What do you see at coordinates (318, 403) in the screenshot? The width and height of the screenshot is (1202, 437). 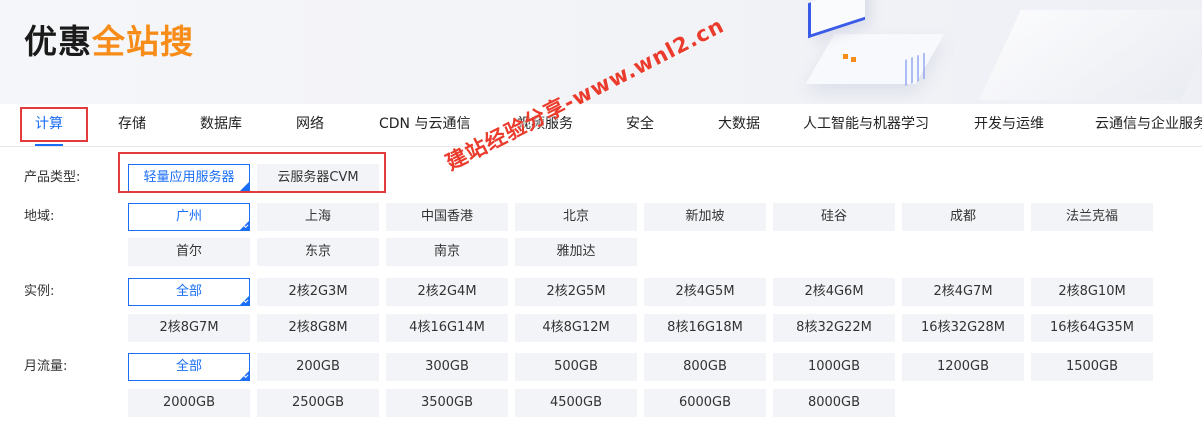 I see `traffic-option: 2500GB` at bounding box center [318, 403].